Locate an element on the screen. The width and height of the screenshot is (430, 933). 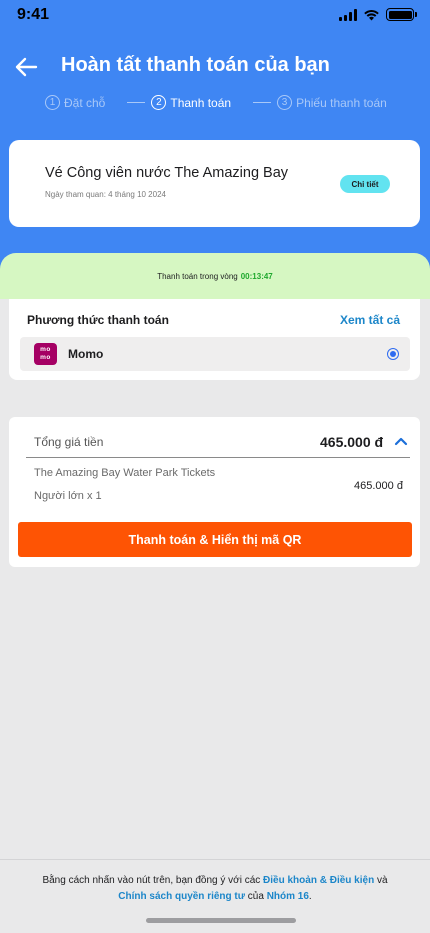
chevron-up-icon is located at coordinates (401, 441).